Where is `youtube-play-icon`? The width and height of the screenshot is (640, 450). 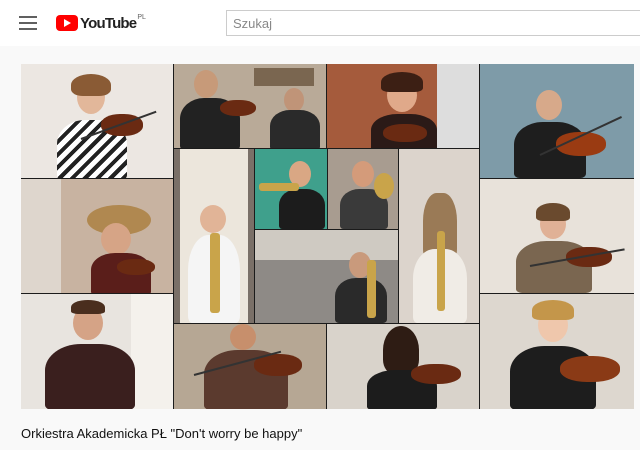
youtube-play-icon is located at coordinates (67, 23).